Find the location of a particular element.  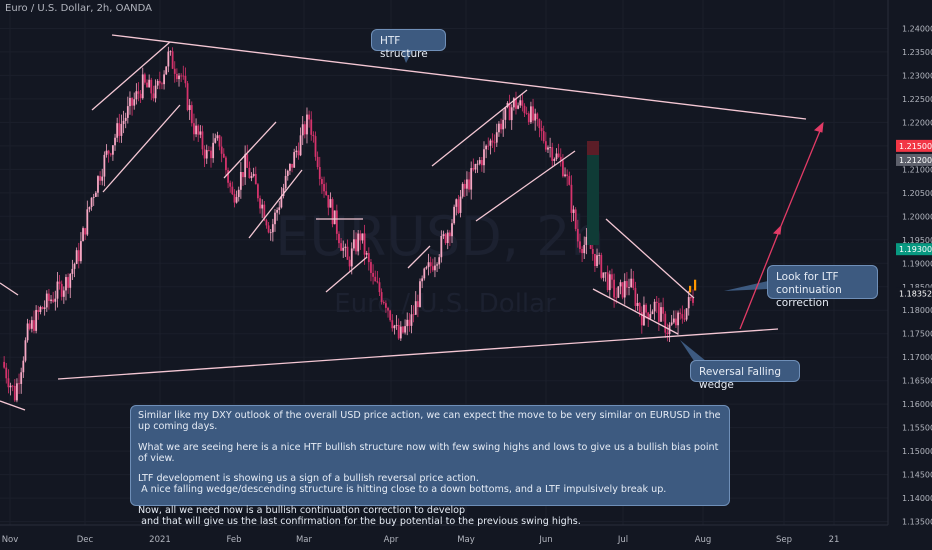

price-tick-label: 1.24000 is located at coordinates (917, 28).